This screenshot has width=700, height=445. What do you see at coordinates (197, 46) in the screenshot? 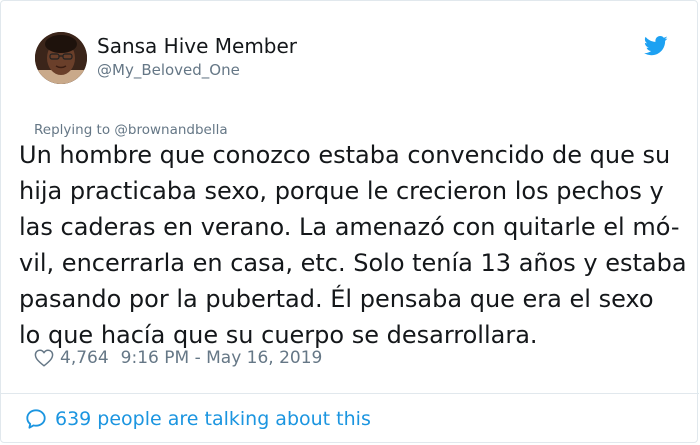
I see `author-display-name: Sansa Hive Member` at bounding box center [197, 46].